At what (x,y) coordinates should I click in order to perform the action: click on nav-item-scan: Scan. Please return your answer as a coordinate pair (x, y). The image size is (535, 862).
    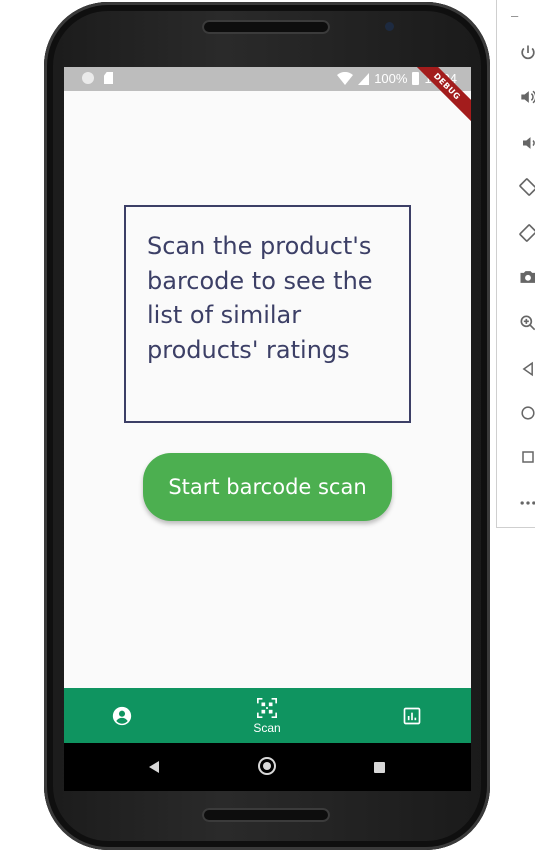
    Looking at the image, I should click on (267, 715).